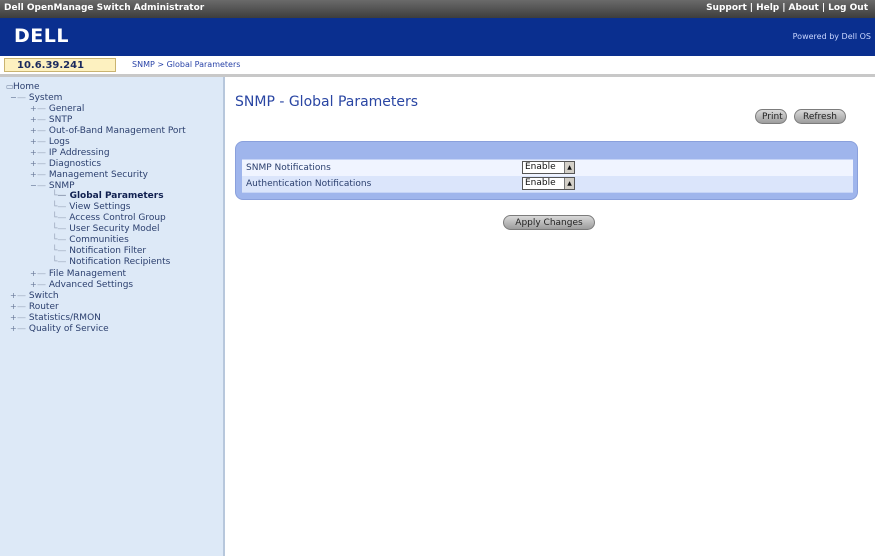  What do you see at coordinates (55, 317) in the screenshot?
I see `tree-item-statistics-rmon: +— Statistics/RMON` at bounding box center [55, 317].